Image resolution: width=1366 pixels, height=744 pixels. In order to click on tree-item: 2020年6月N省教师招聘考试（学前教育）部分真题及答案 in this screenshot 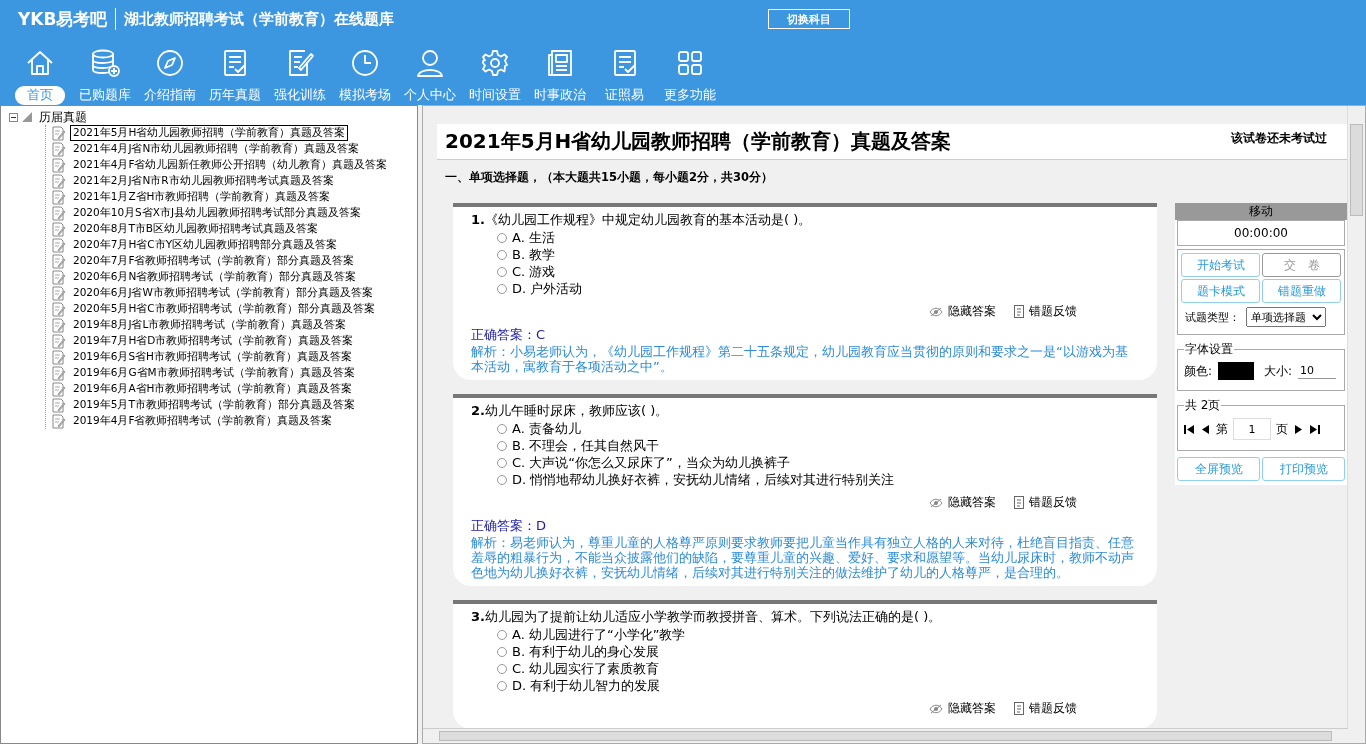, I will do `click(215, 277)`.